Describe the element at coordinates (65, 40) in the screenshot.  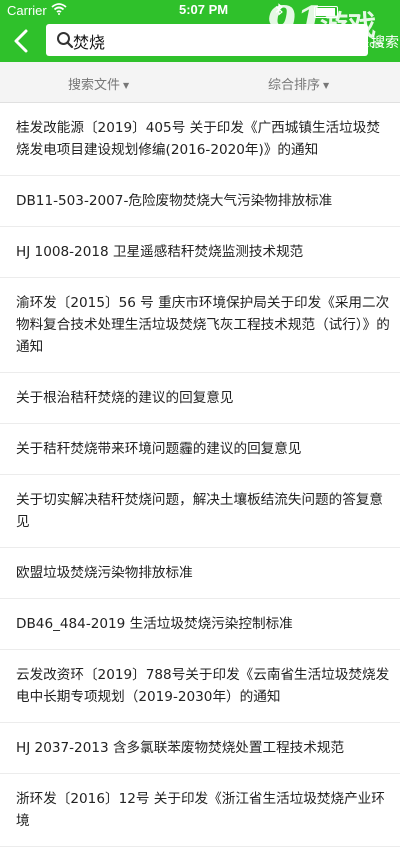
I see `search-icon` at that location.